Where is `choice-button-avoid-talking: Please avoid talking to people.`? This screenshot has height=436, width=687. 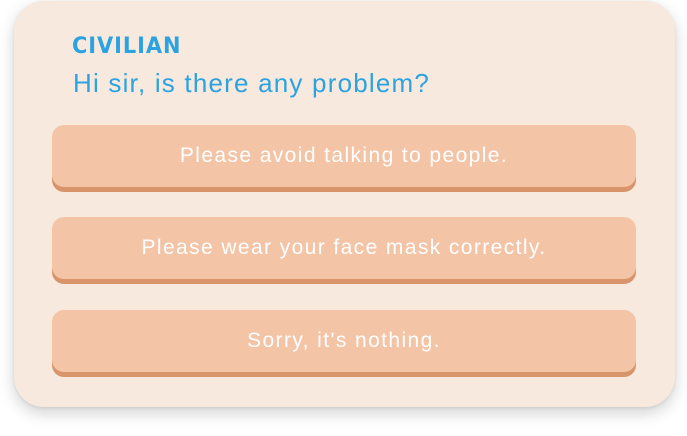
choice-button-avoid-talking: Please avoid talking to people. is located at coordinates (344, 156).